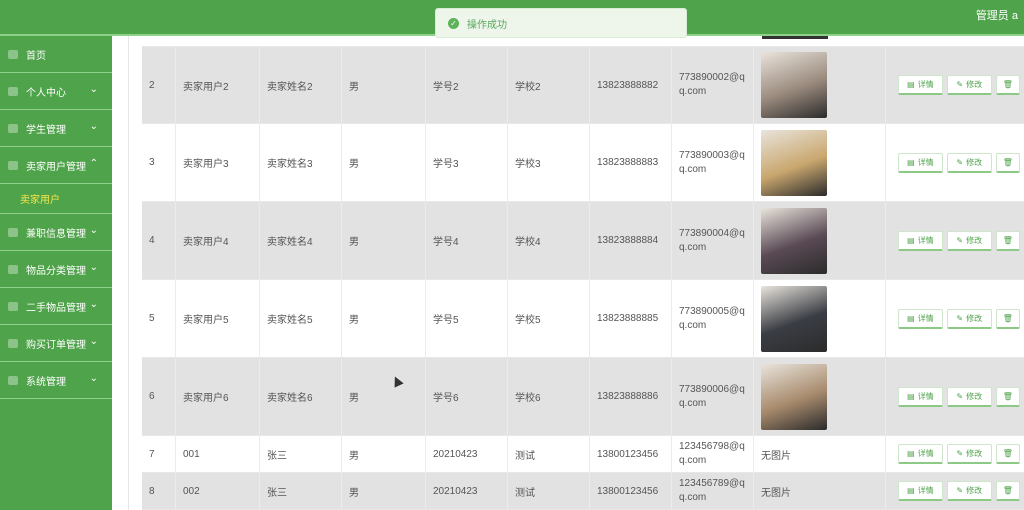 This screenshot has width=1024, height=510. Describe the element at coordinates (467, 85) in the screenshot. I see `cell-student-no: 学号2` at that location.